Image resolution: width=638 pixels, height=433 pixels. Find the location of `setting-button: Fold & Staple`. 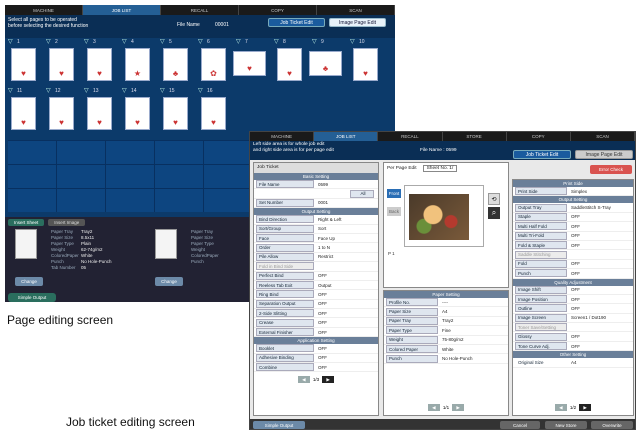

setting-button: Fold & Staple is located at coordinates (541, 245).